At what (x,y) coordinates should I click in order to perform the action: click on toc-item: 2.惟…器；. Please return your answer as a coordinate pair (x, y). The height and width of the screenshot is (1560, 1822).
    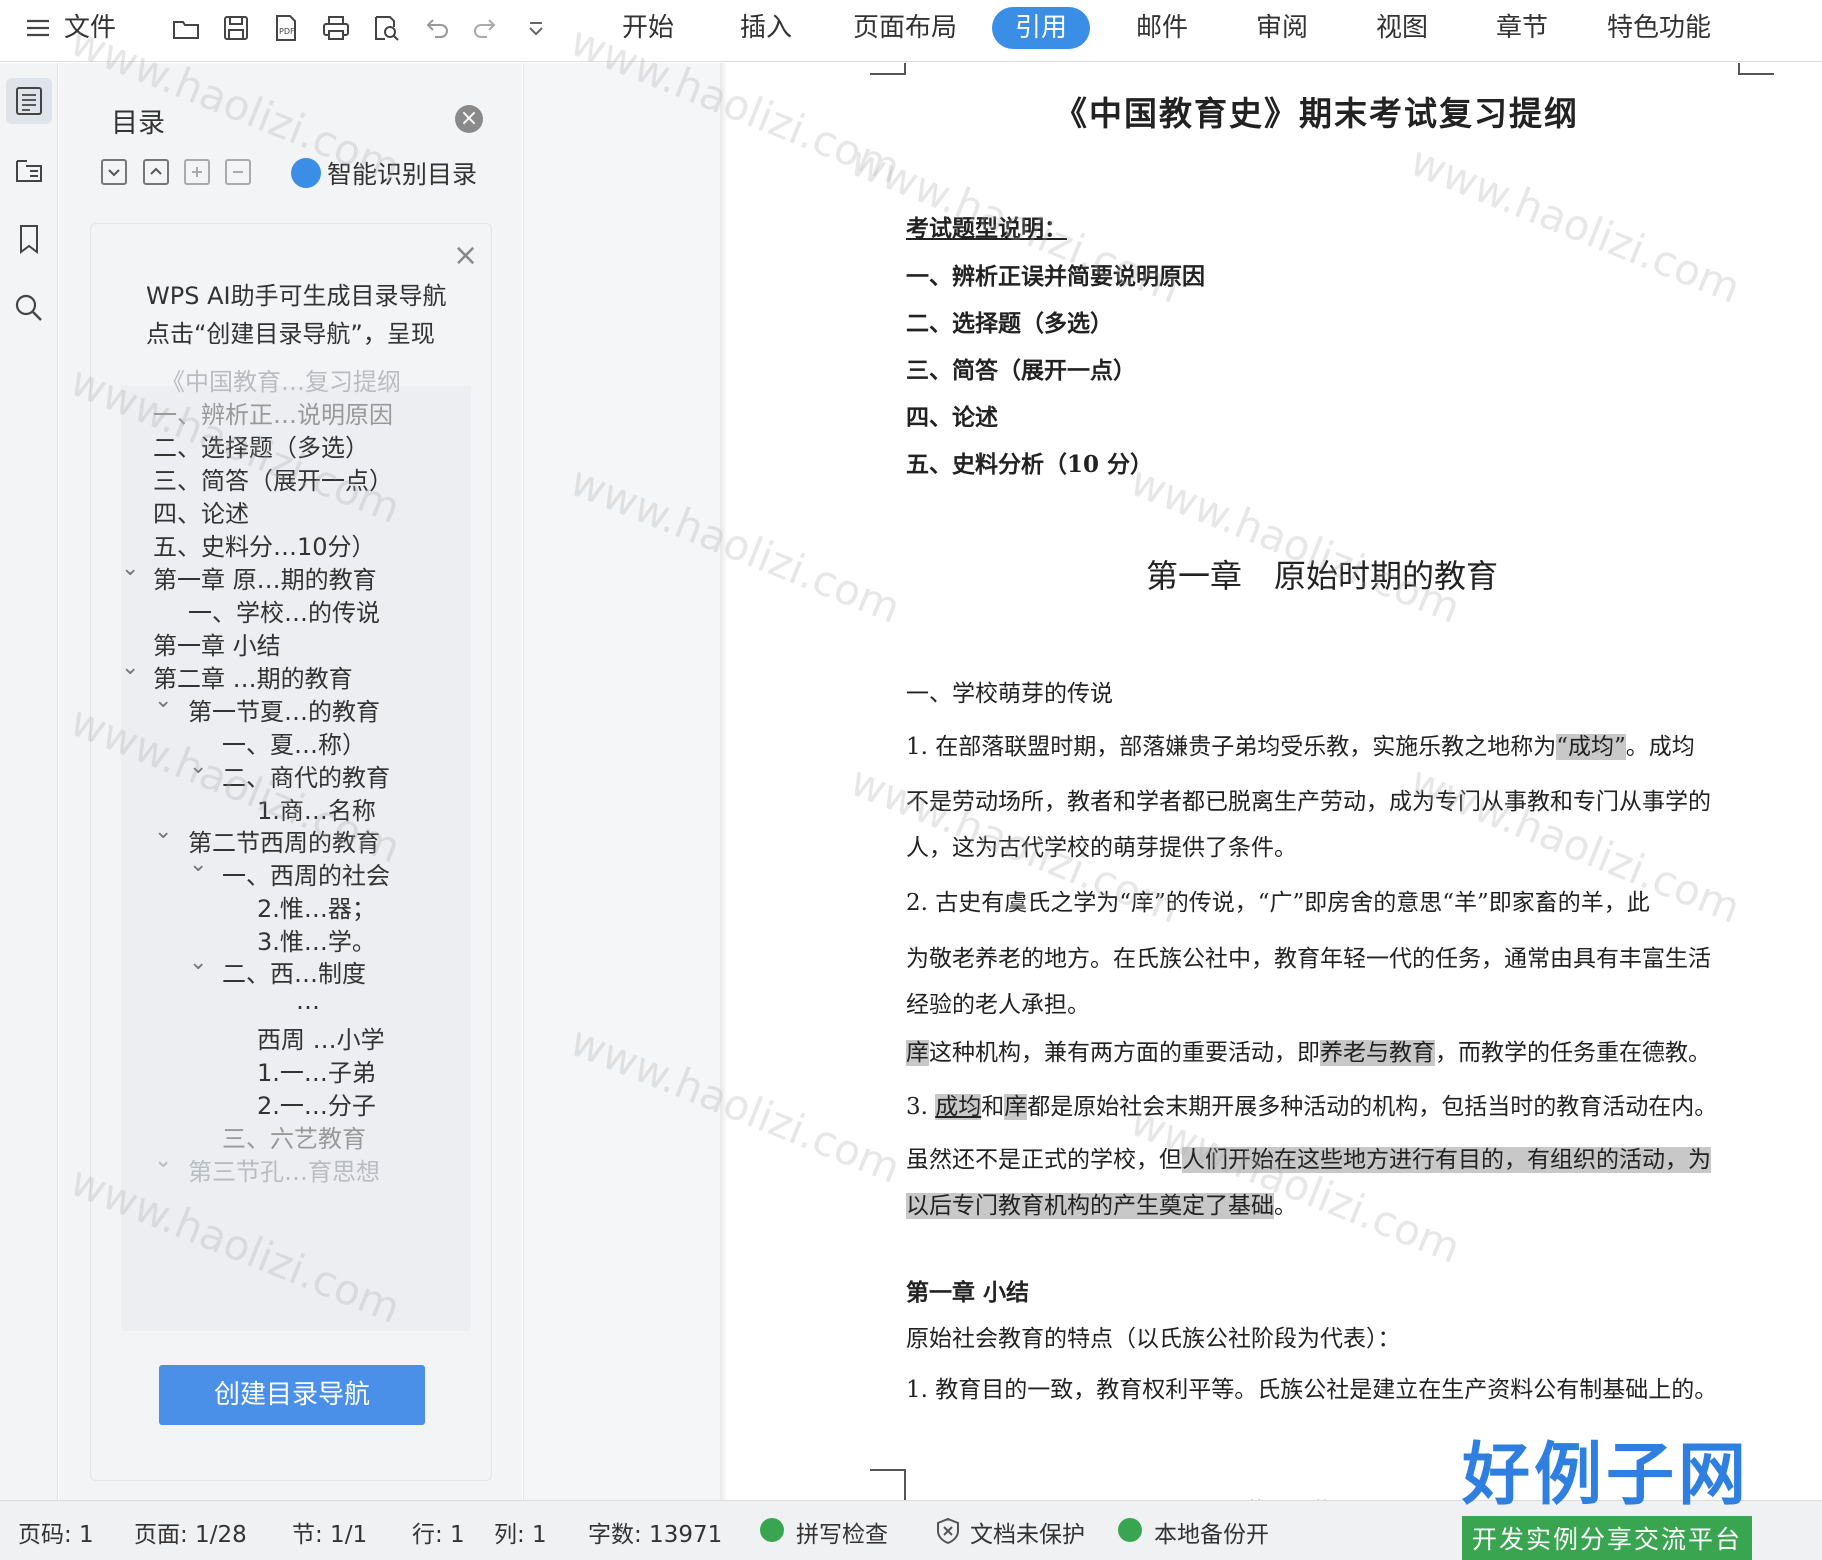
    Looking at the image, I should click on (316, 906).